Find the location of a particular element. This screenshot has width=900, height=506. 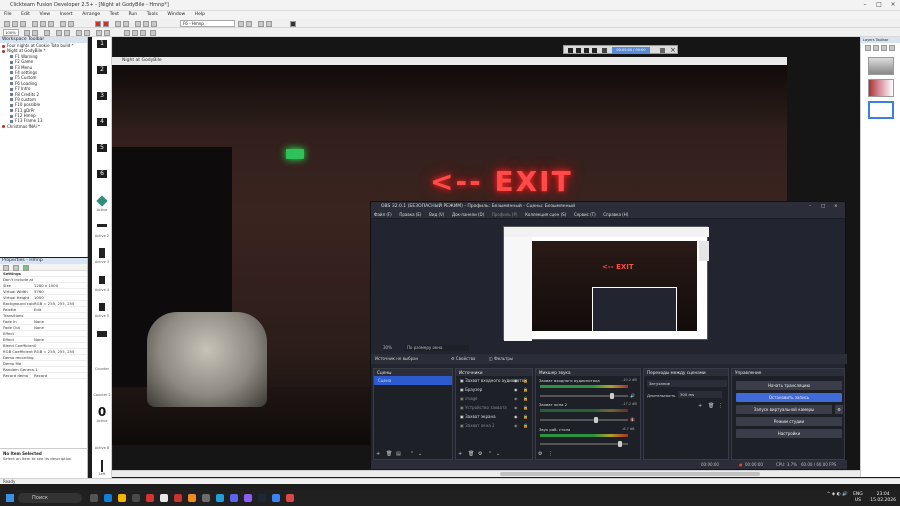

save-icon is located at coordinates (23, 24).